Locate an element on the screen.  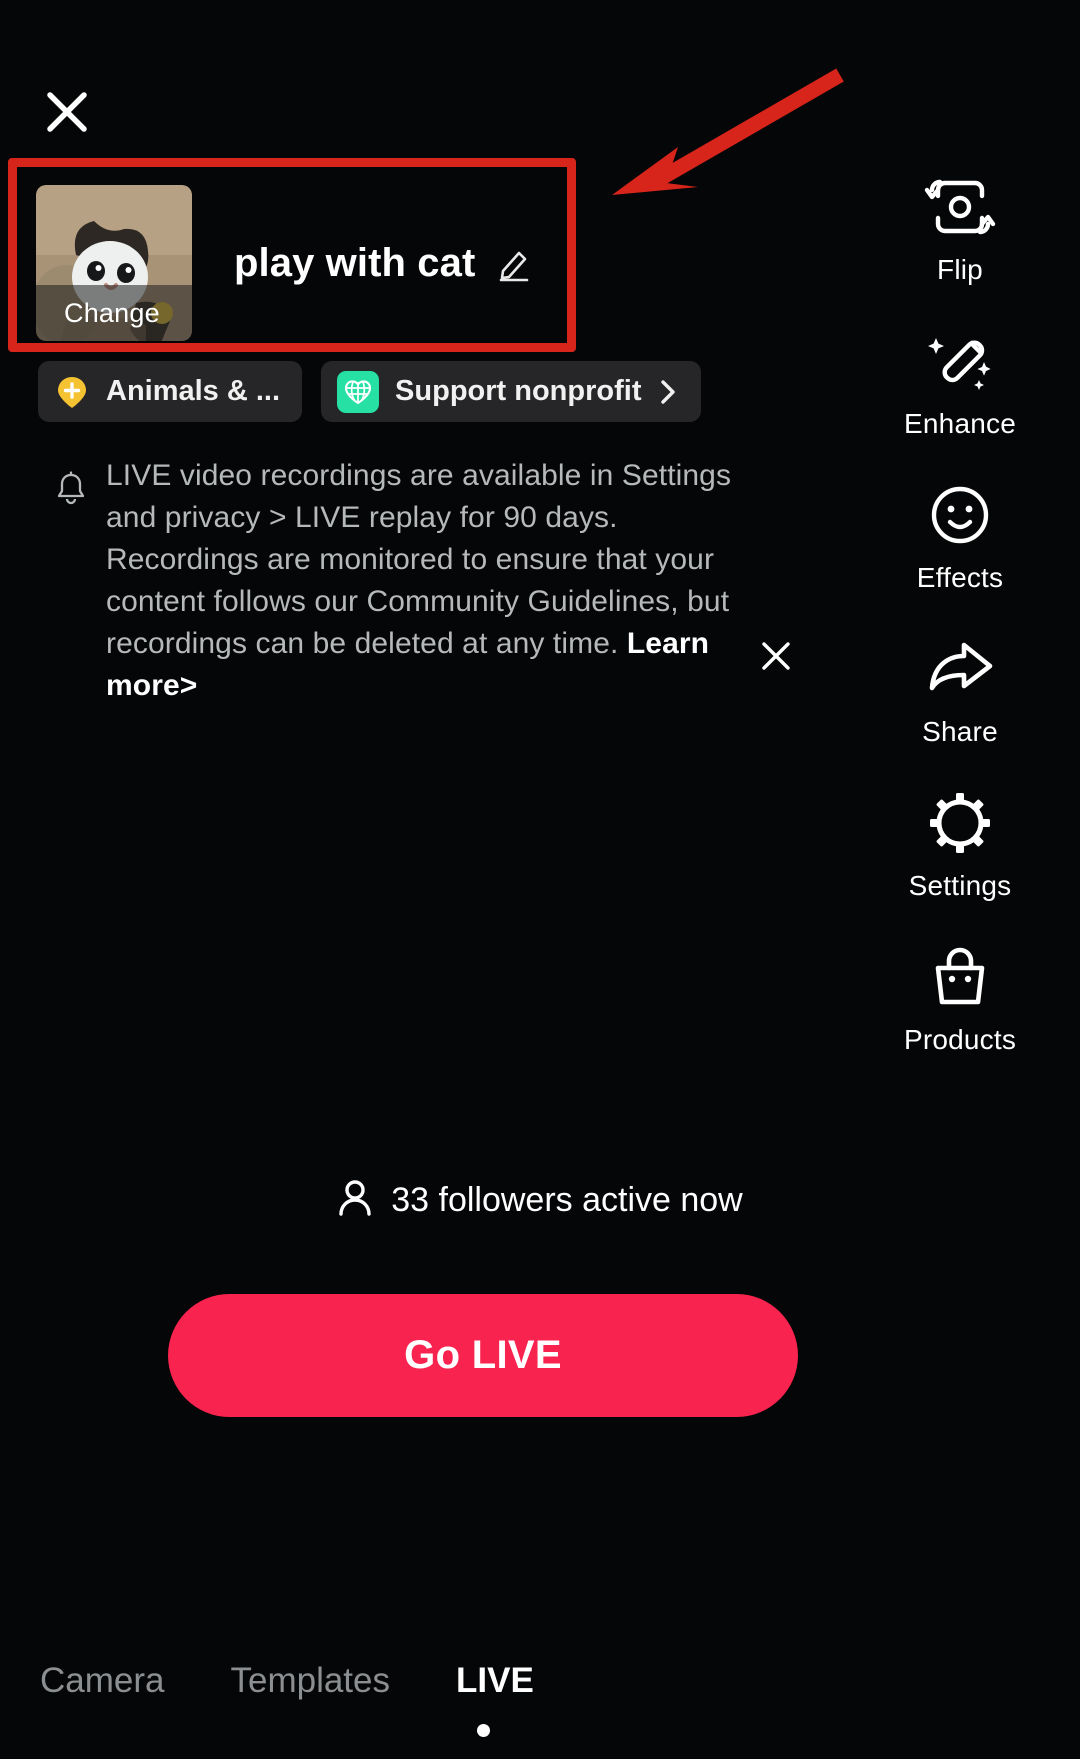
active-tab-indicator-dot is located at coordinates (483, 1730).